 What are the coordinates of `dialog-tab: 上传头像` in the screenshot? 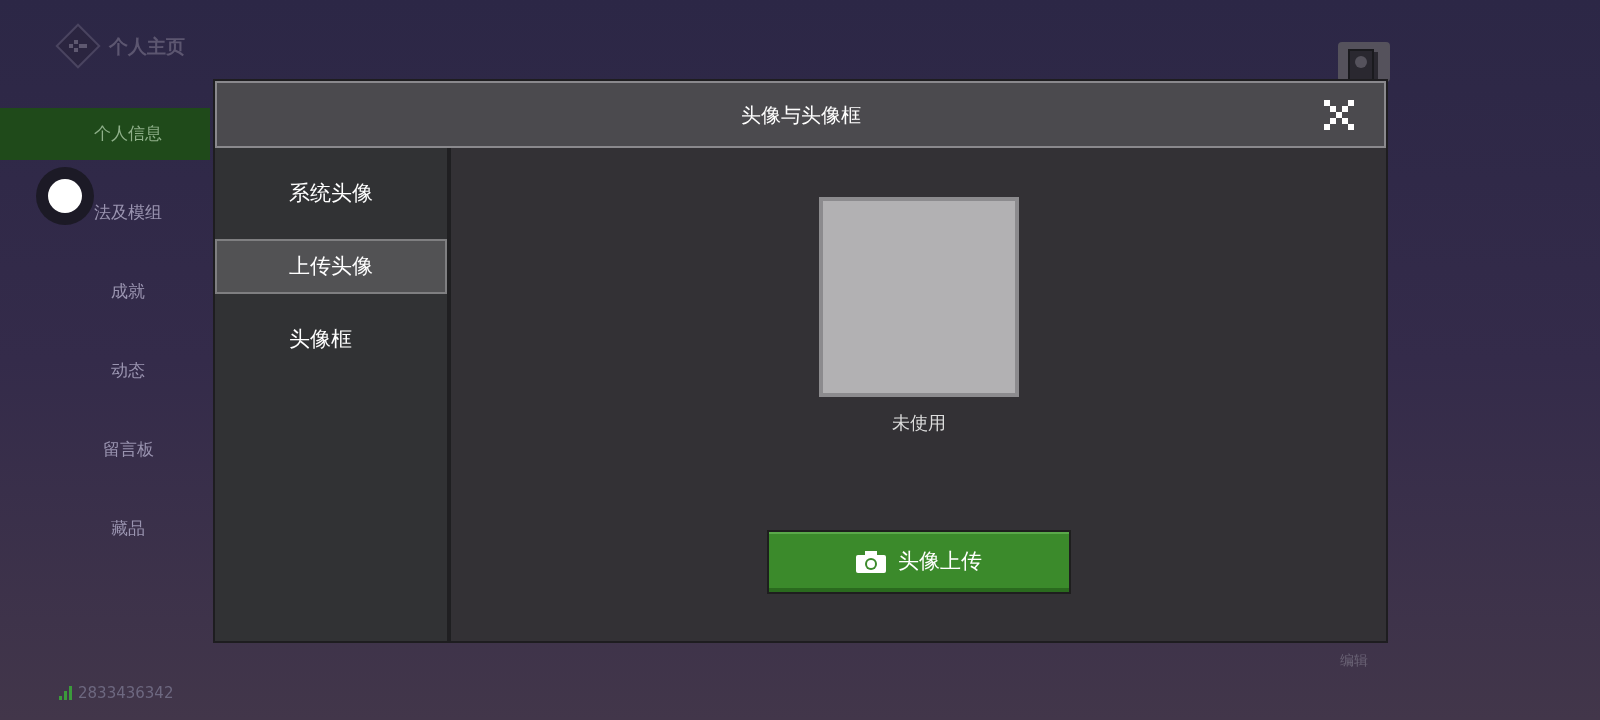 It's located at (331, 266).